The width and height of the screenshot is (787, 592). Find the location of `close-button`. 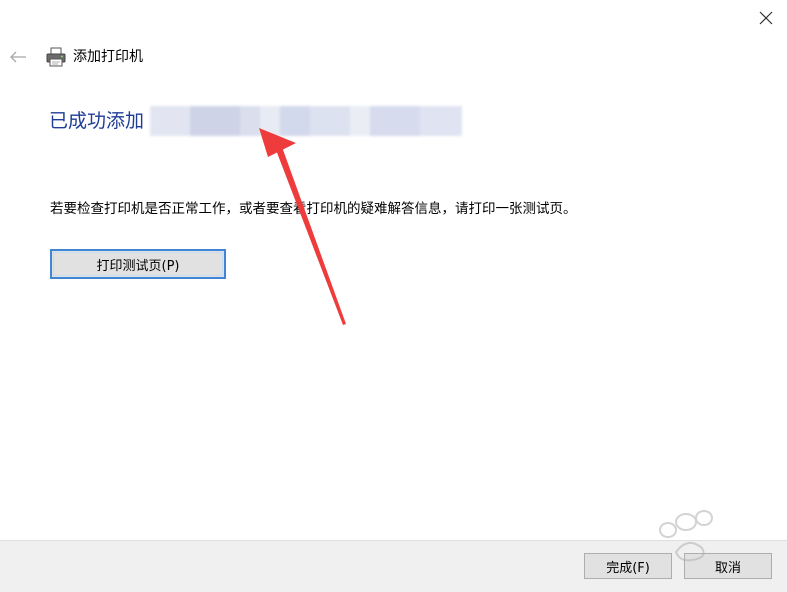

close-button is located at coordinates (766, 18).